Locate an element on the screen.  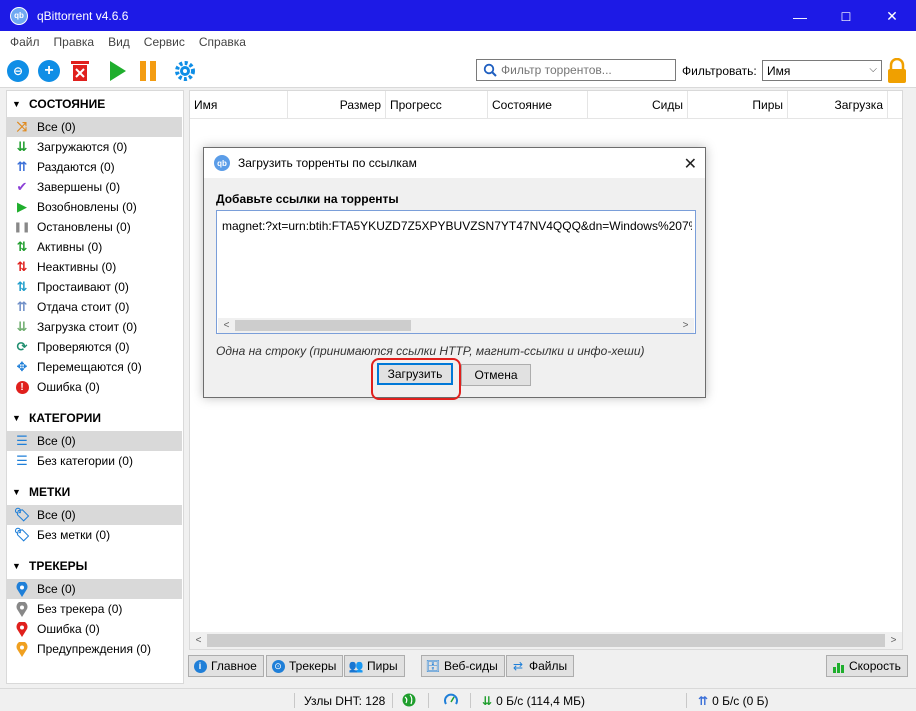
resume-icon is located at coordinates (117, 71).